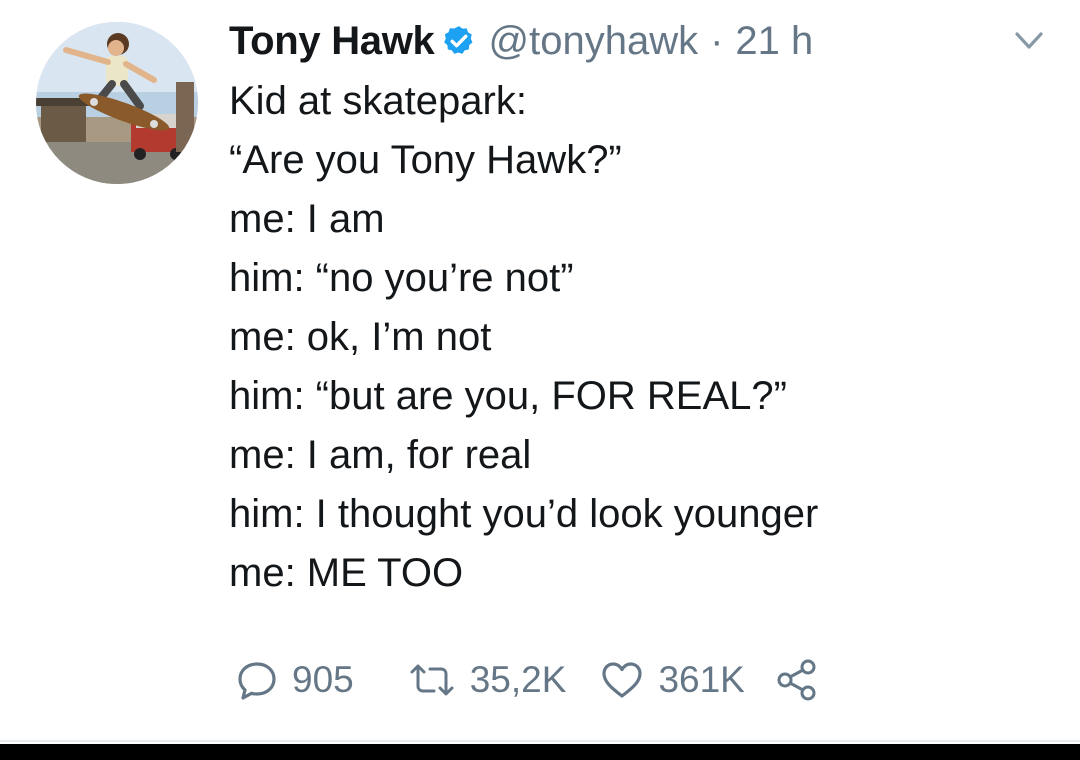  What do you see at coordinates (593, 41) in the screenshot?
I see `user-handle: @tonyhawk` at bounding box center [593, 41].